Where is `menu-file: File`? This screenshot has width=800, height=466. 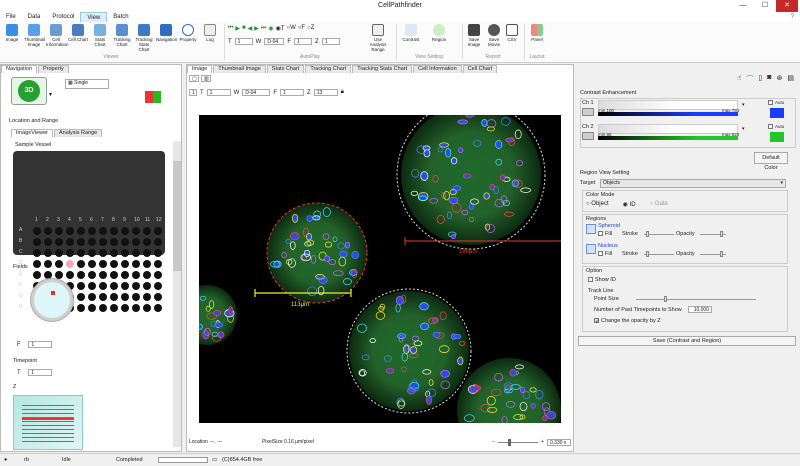
menu-file: File is located at coordinates (11, 17).